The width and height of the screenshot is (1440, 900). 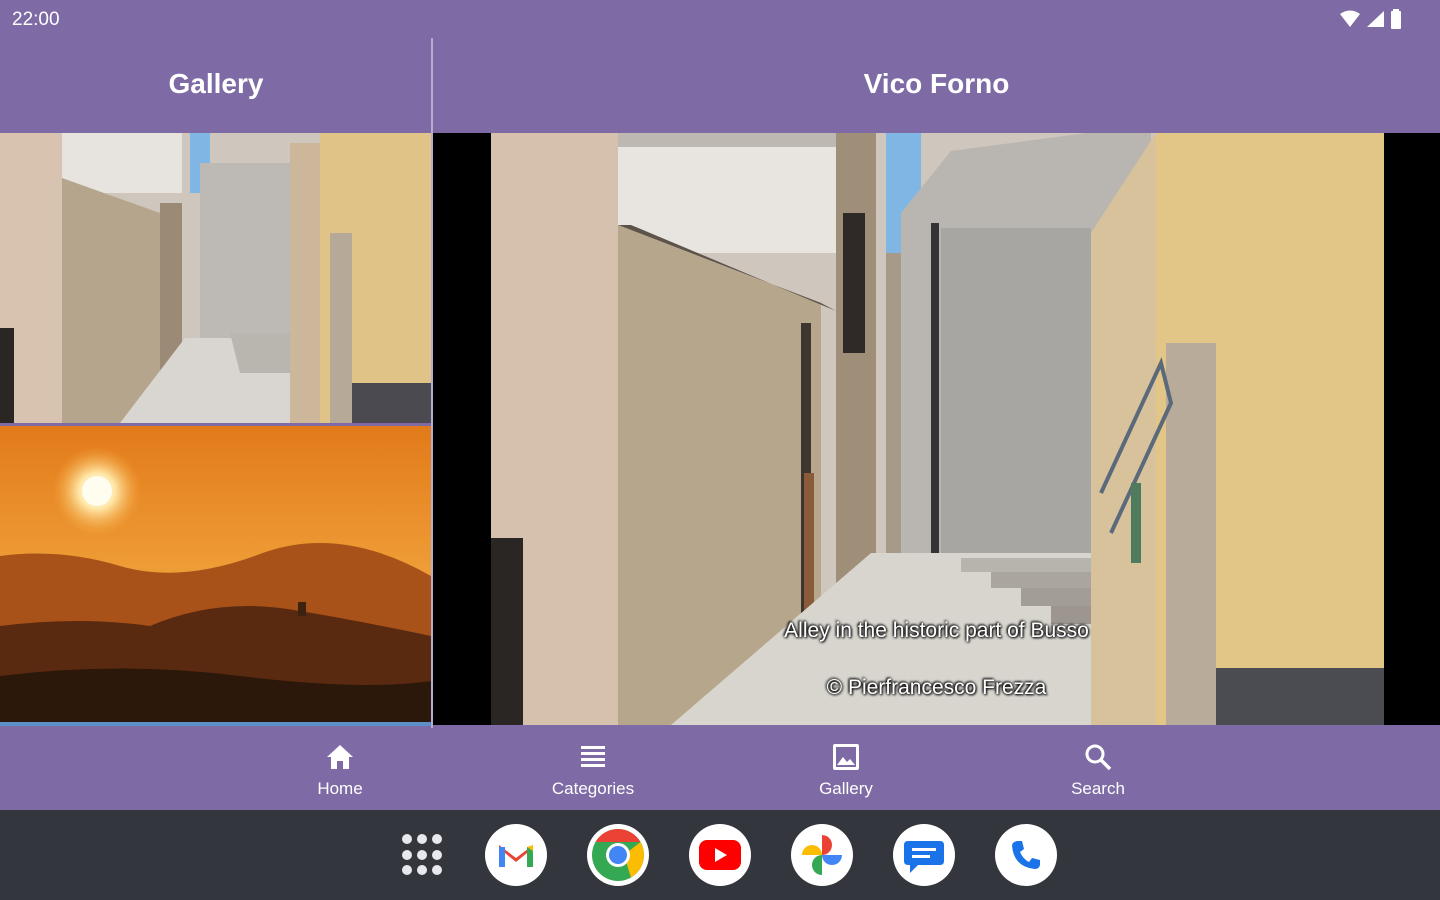 What do you see at coordinates (936, 687) in the screenshot?
I see `photo-credit: © Pierfrancesco Frezza` at bounding box center [936, 687].